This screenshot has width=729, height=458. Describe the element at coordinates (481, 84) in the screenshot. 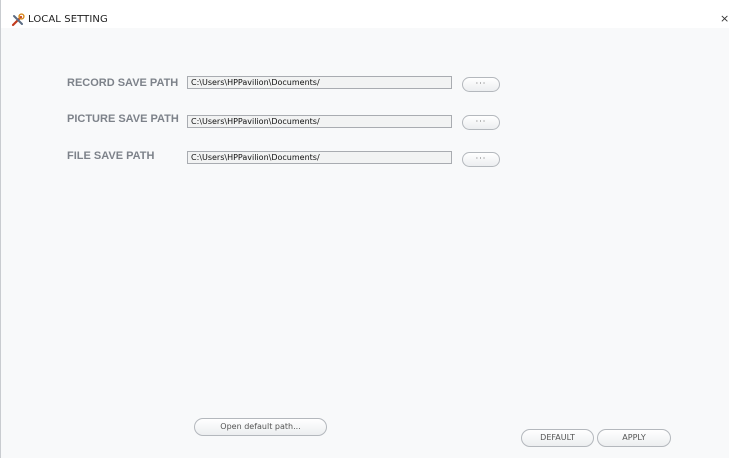

I see `record-save-path-browse-button: ···` at that location.